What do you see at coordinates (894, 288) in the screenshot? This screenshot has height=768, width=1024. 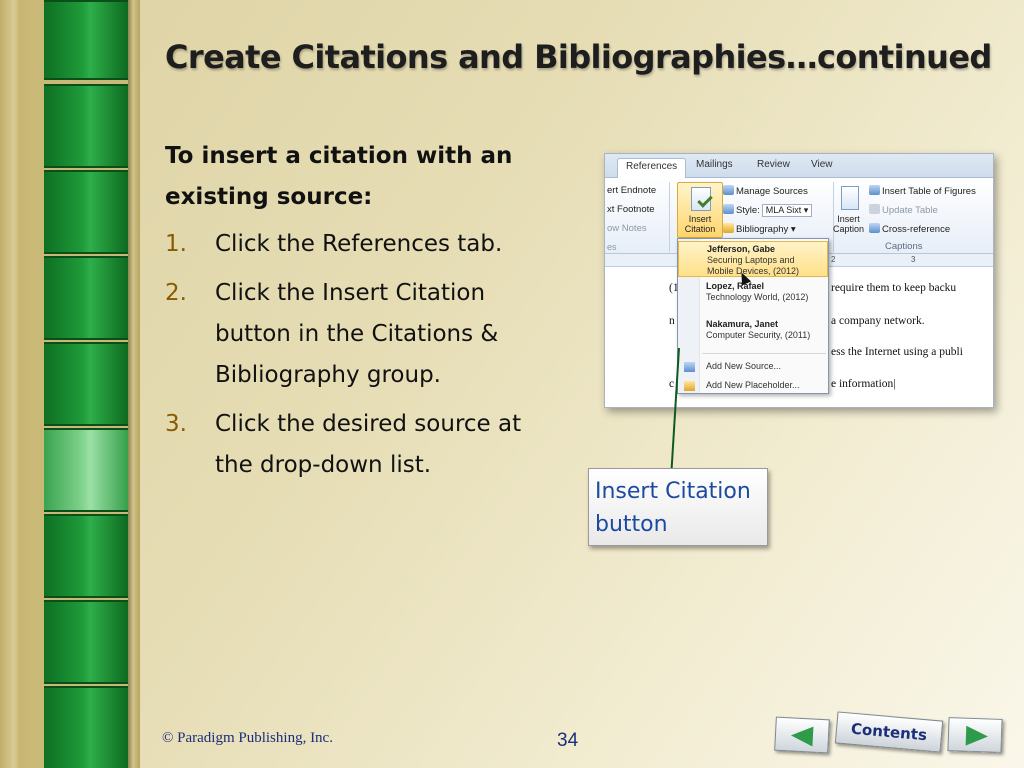 I see `document-text: require them to keep backu` at bounding box center [894, 288].